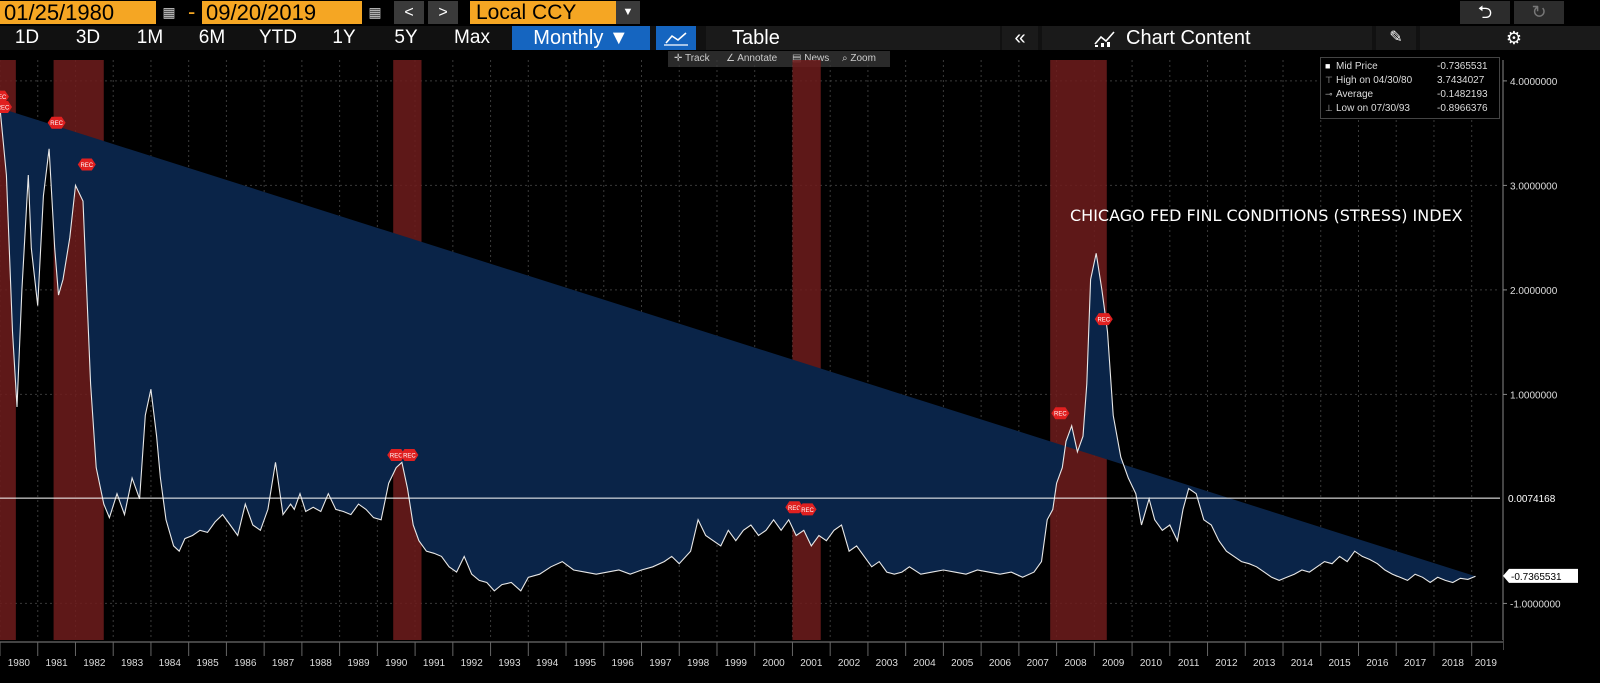 The width and height of the screenshot is (1600, 683). I want to click on x-tick-label: 2000, so click(773, 663).